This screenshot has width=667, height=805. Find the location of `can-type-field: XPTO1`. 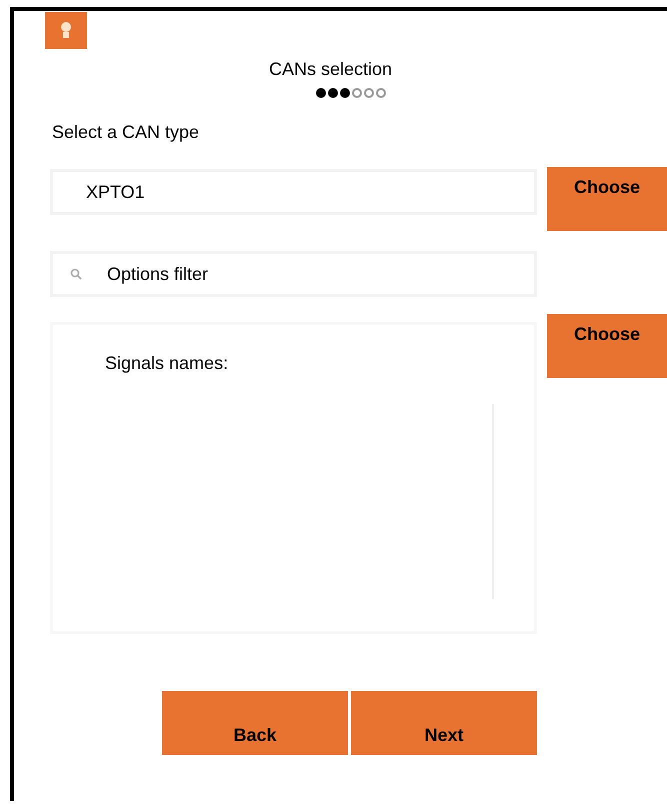

can-type-field: XPTO1 is located at coordinates (293, 192).